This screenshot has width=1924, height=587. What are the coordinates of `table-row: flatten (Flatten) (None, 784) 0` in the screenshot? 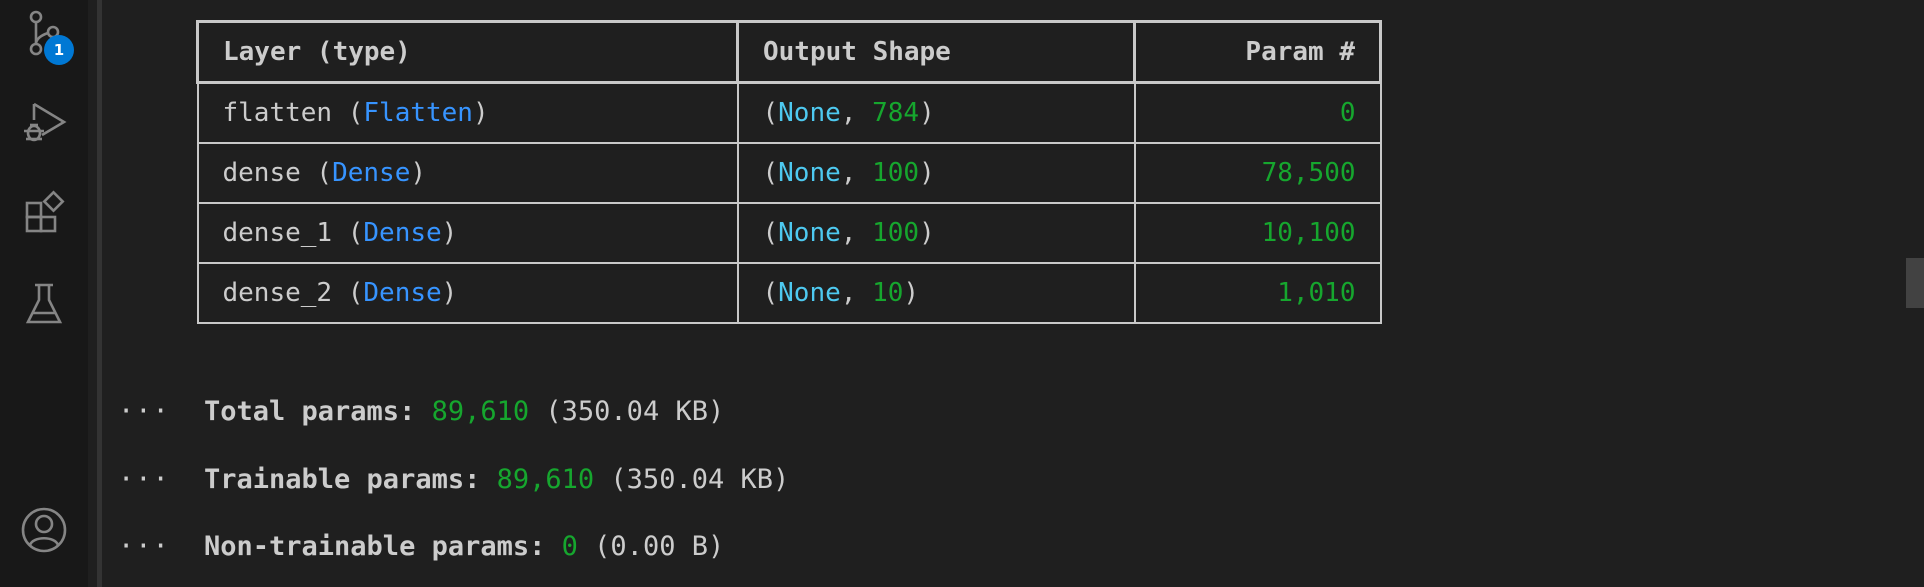 It's located at (789, 112).